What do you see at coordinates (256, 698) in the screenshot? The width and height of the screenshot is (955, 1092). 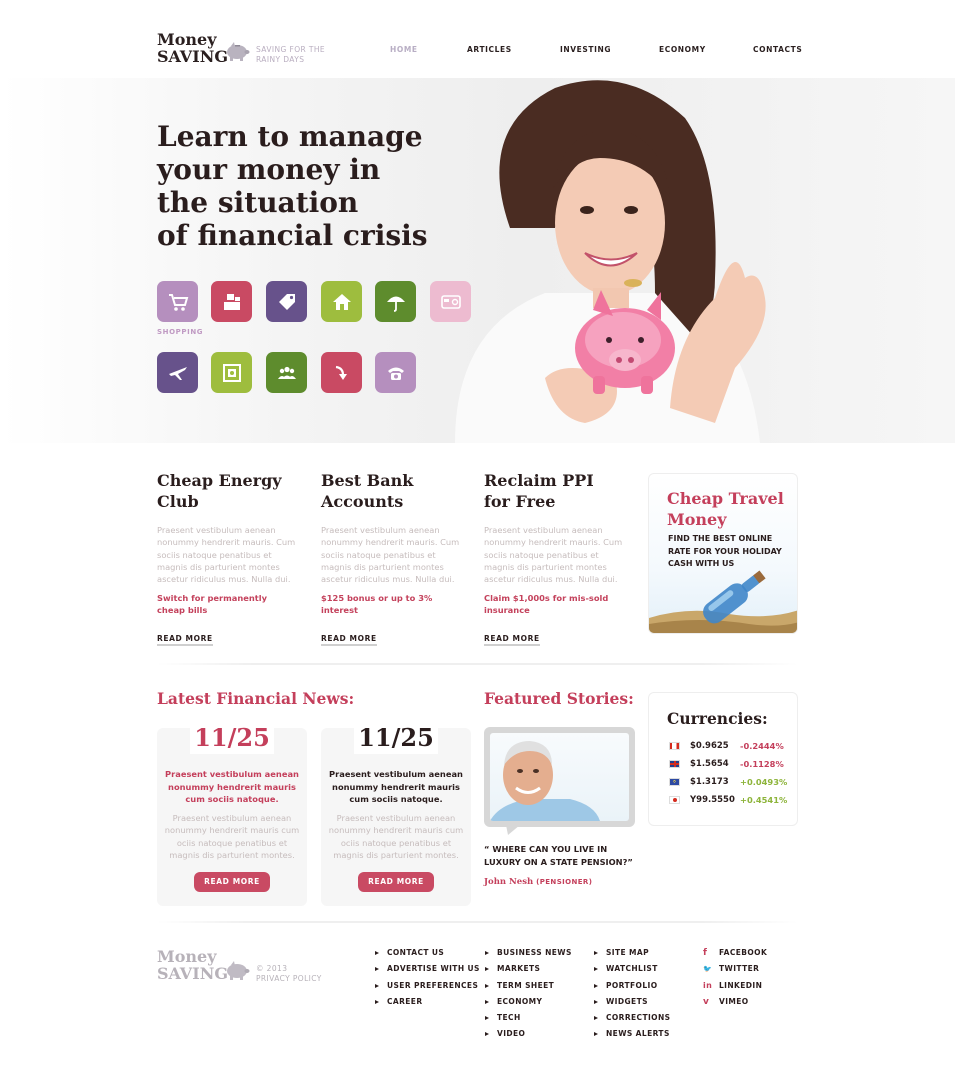 I see `news-section-title: Latest Financial News:` at bounding box center [256, 698].